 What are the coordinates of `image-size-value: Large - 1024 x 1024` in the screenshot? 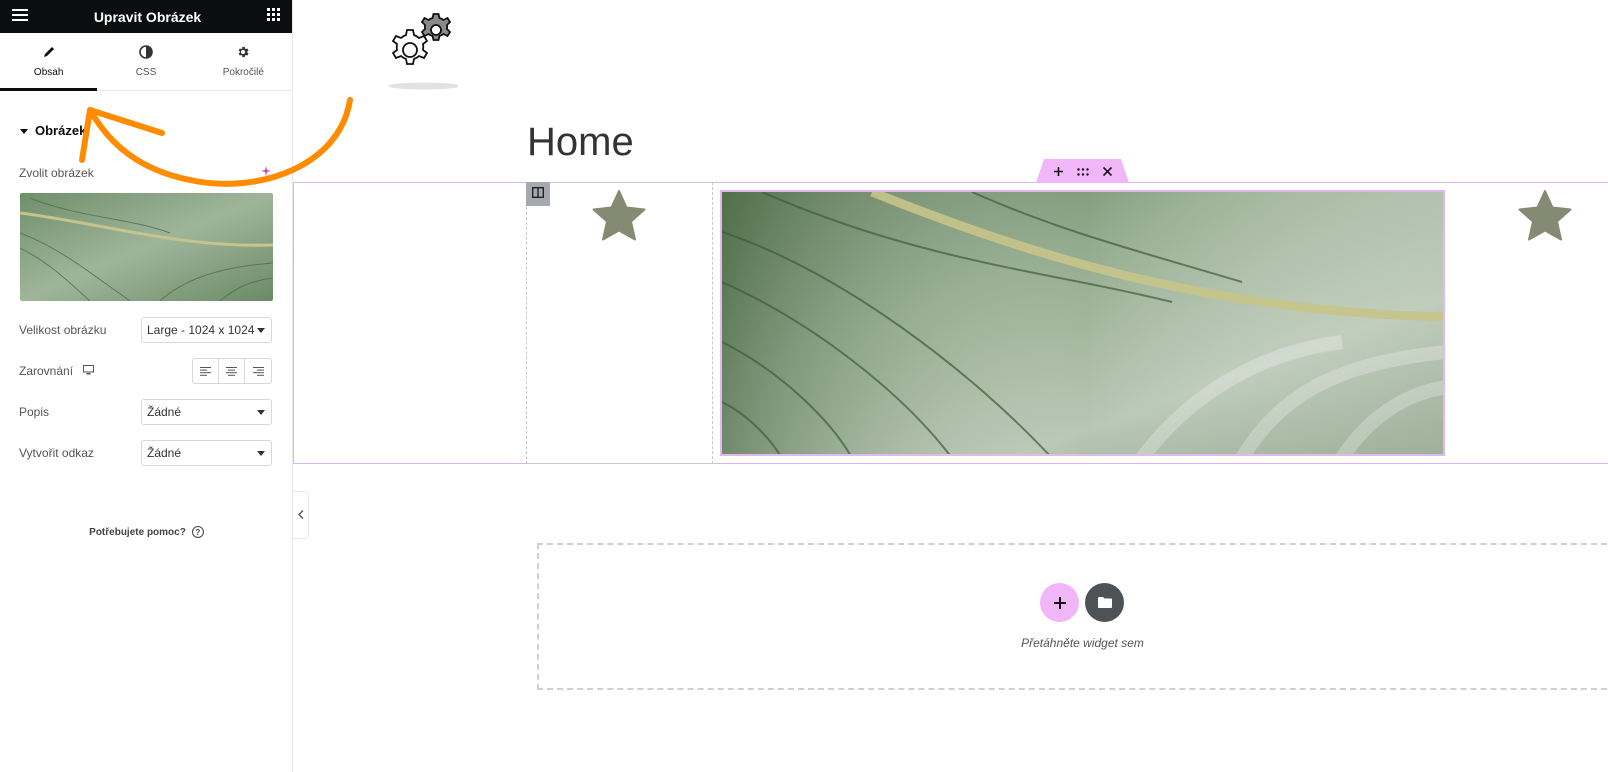 It's located at (201, 330).